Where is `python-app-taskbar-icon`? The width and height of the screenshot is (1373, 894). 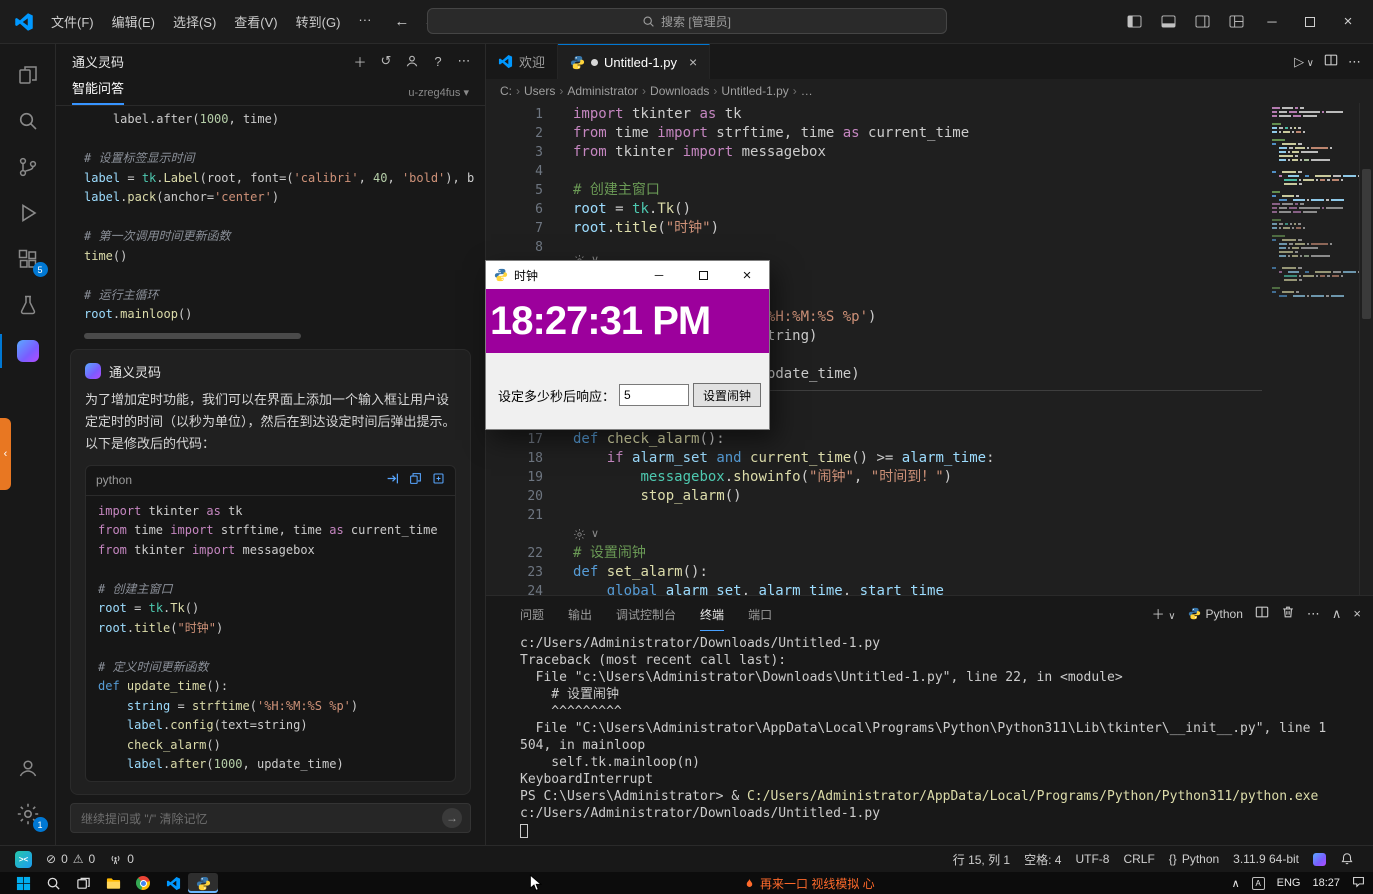 python-app-taskbar-icon is located at coordinates (203, 883).